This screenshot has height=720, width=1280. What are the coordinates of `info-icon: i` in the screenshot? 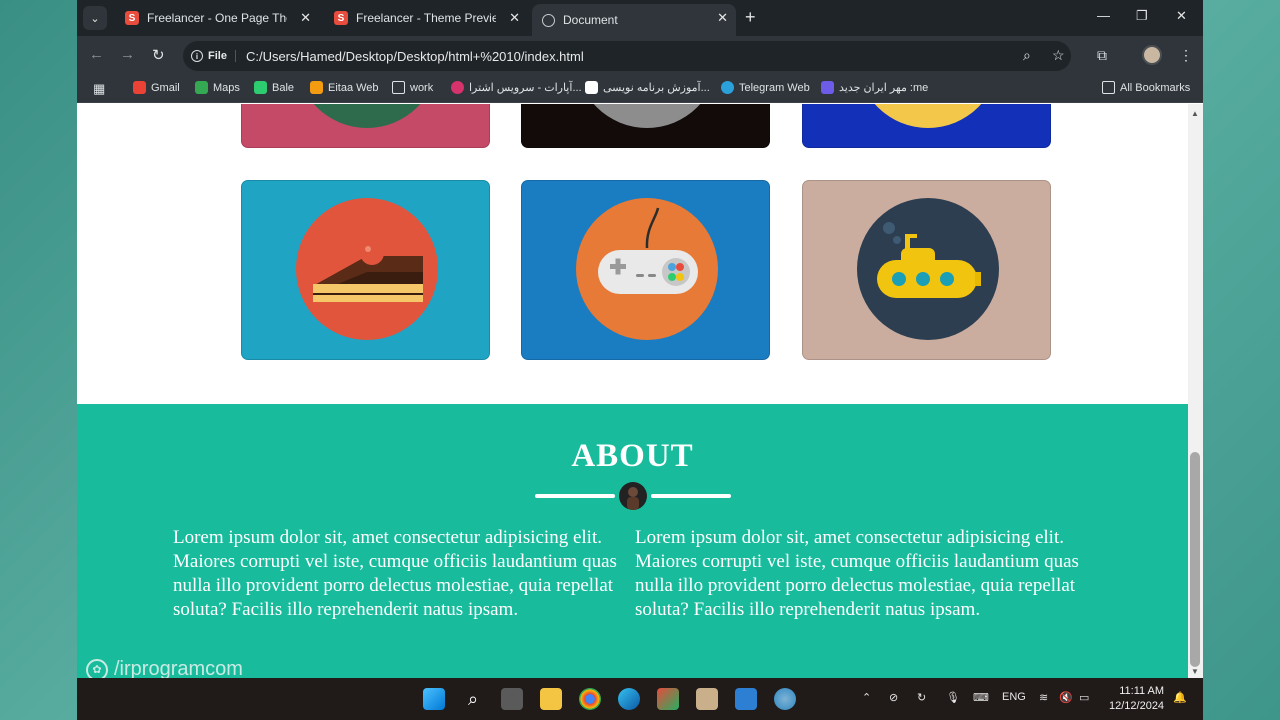 It's located at (197, 56).